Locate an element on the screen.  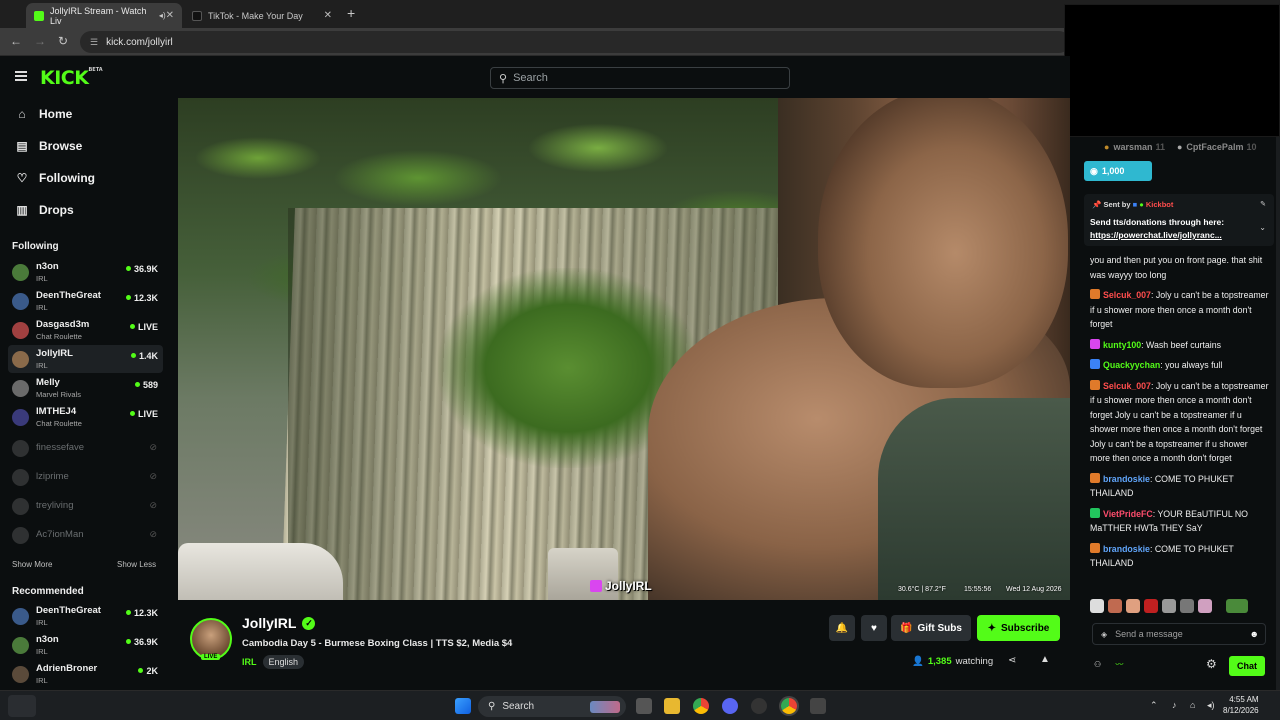
message-text: Wash beef curtains is located at coordinates (1184, 344).